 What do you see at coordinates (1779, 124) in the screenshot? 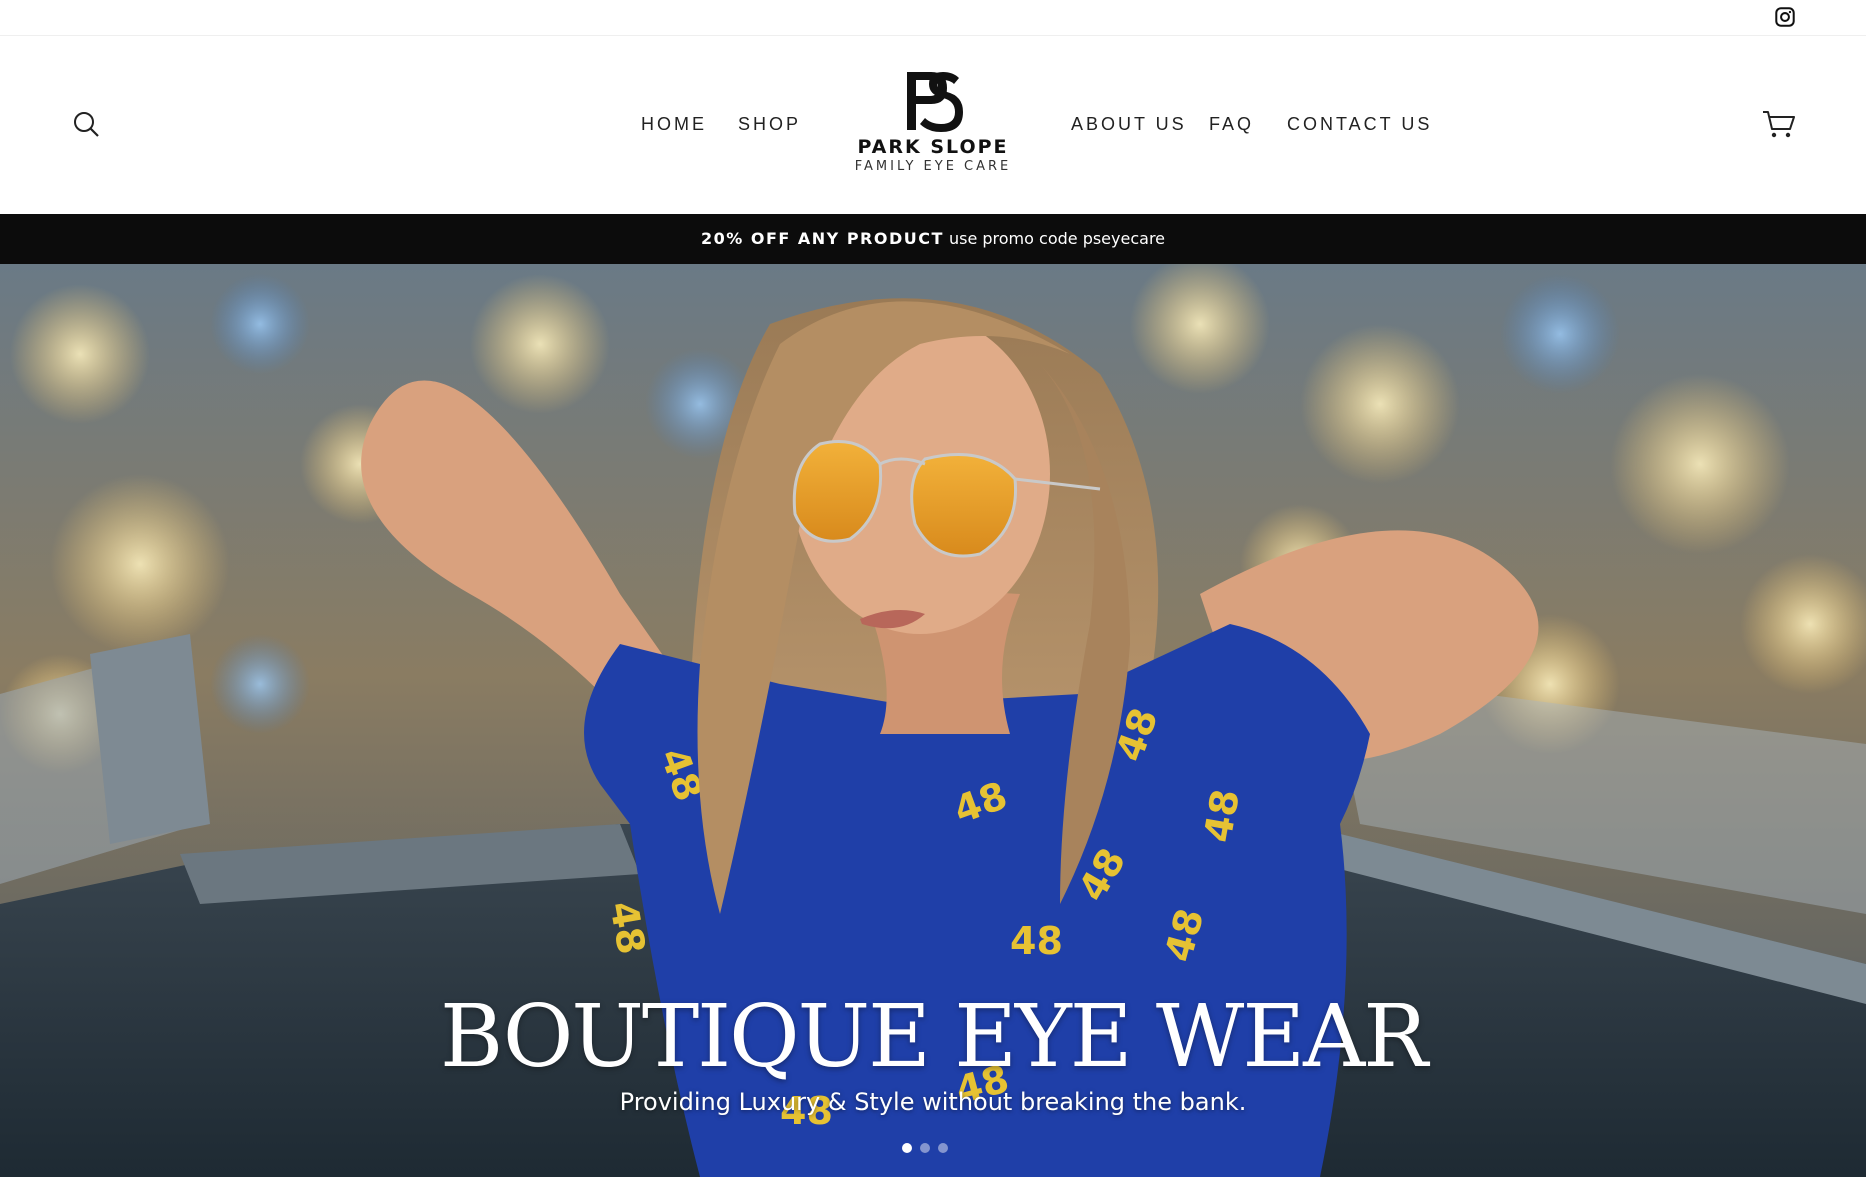
I see `cart-icon` at bounding box center [1779, 124].